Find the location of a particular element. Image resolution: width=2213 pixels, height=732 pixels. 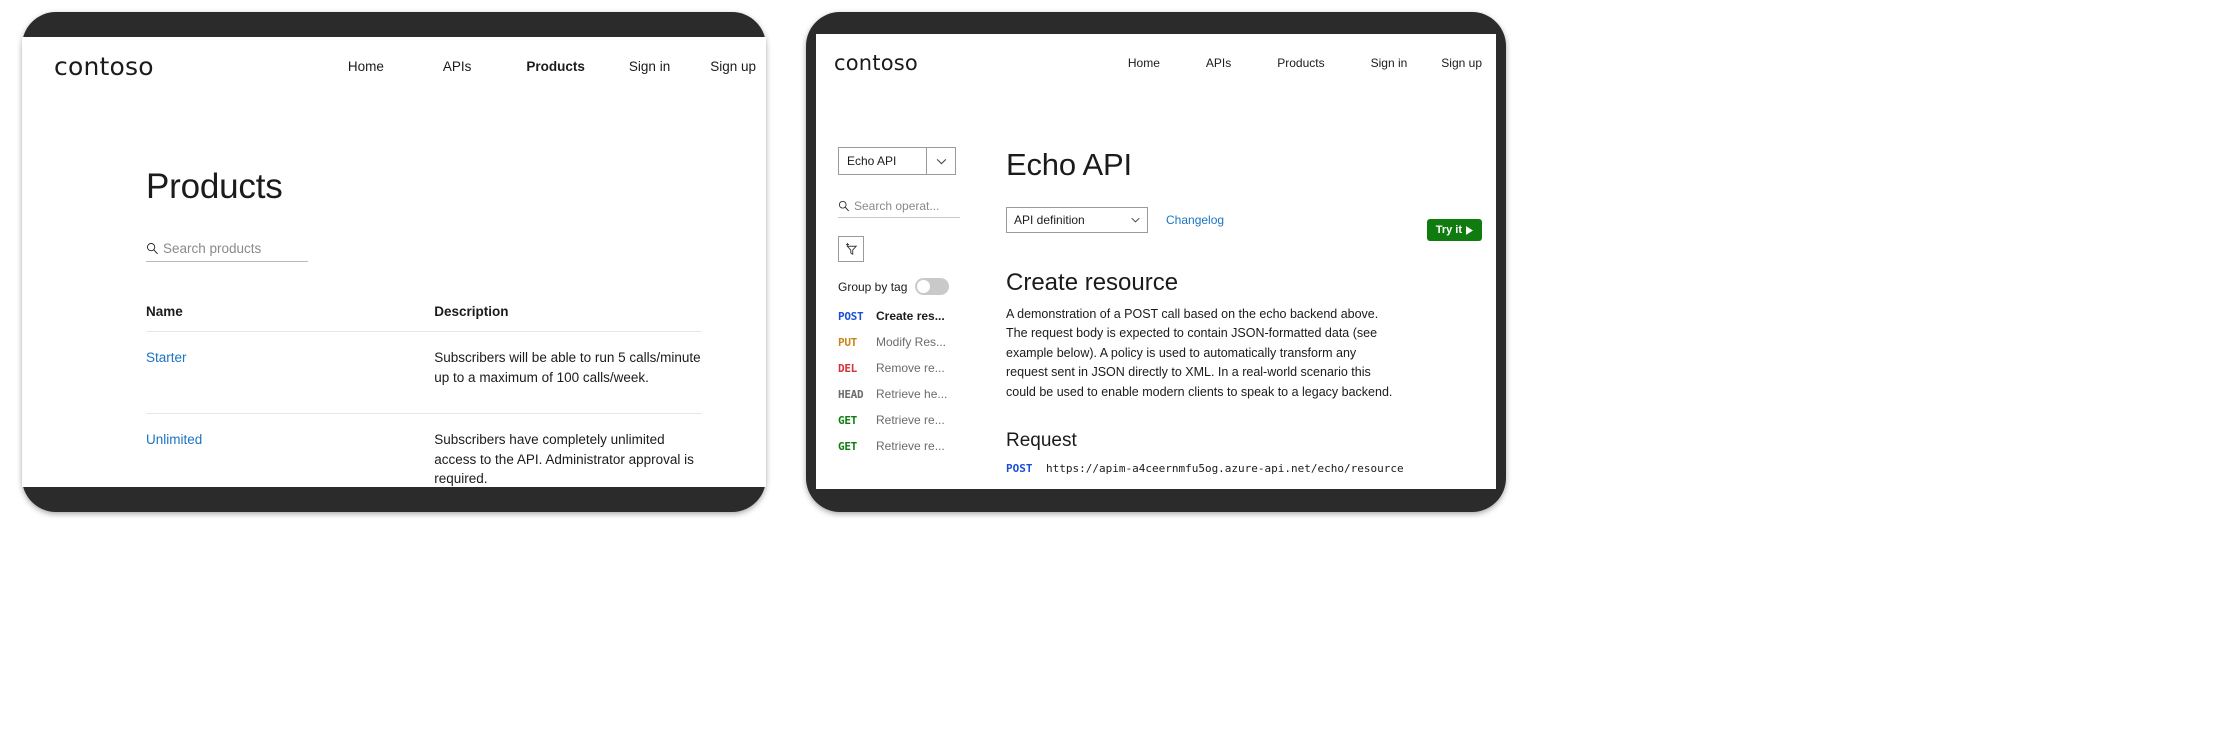

api-selector-dropdown: Echo API is located at coordinates (897, 161).